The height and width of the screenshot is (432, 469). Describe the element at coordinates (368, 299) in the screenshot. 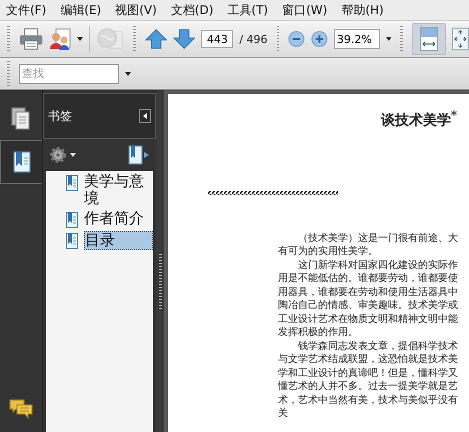

I see `paragraph: 这门新学科对国家四化建设的实际作用是不能低估的。谁都要劳动，谁都要使用器具，谁都要在劳动和使用生活器具中陶冶自己的情感、审美趣味。技术美学或工业设计艺术在物质文明和精神文明中能发挥积极的作用。` at that location.